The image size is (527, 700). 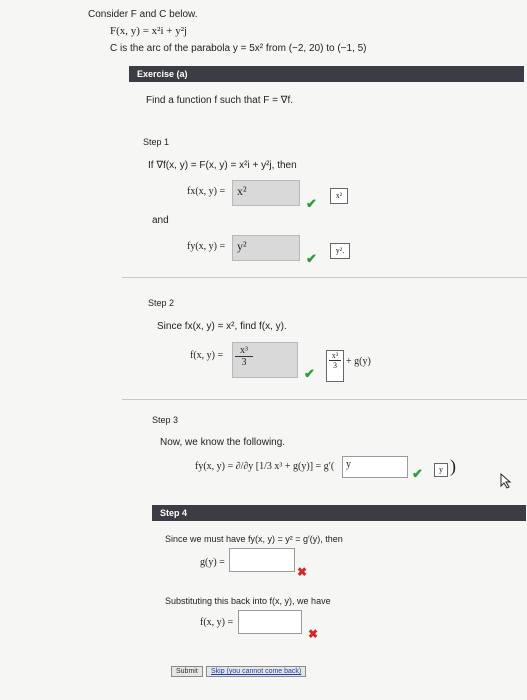 What do you see at coordinates (358, 361) in the screenshot?
I see `plus-g: + g(y)` at bounding box center [358, 361].